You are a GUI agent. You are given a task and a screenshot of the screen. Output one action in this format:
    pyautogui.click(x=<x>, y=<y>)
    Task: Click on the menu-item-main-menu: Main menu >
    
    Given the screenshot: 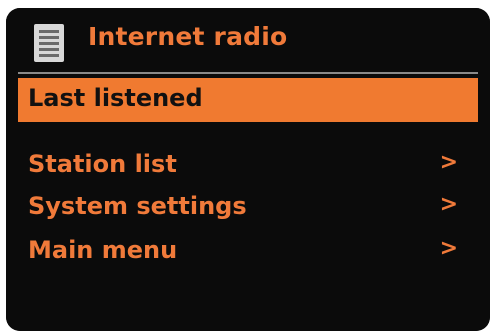 What is the action you would take?
    pyautogui.click(x=248, y=252)
    